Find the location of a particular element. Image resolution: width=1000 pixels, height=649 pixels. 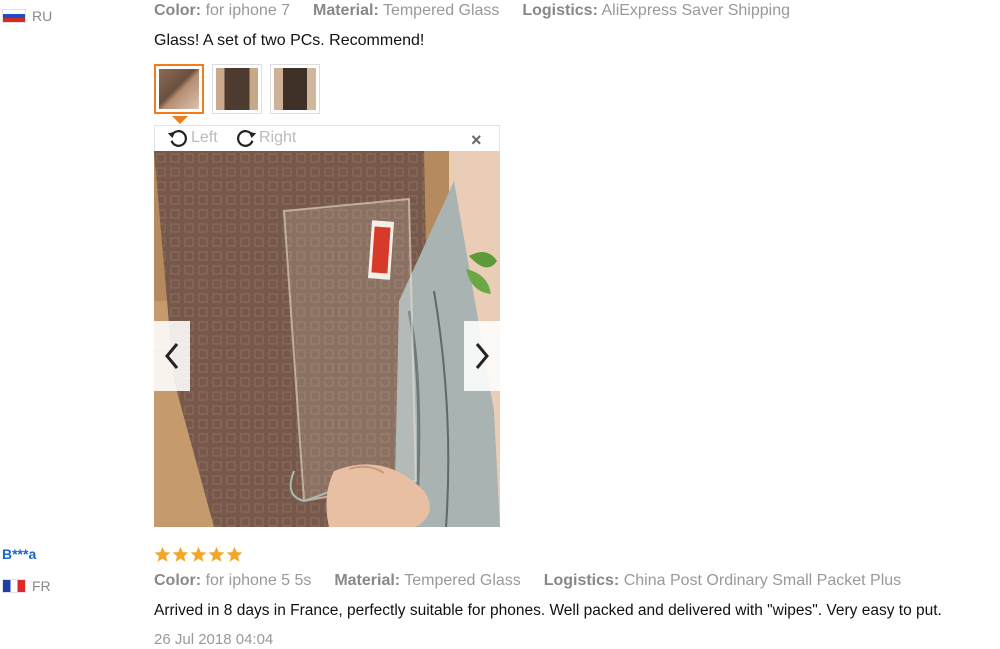

france-flag-icon is located at coordinates (14, 586).